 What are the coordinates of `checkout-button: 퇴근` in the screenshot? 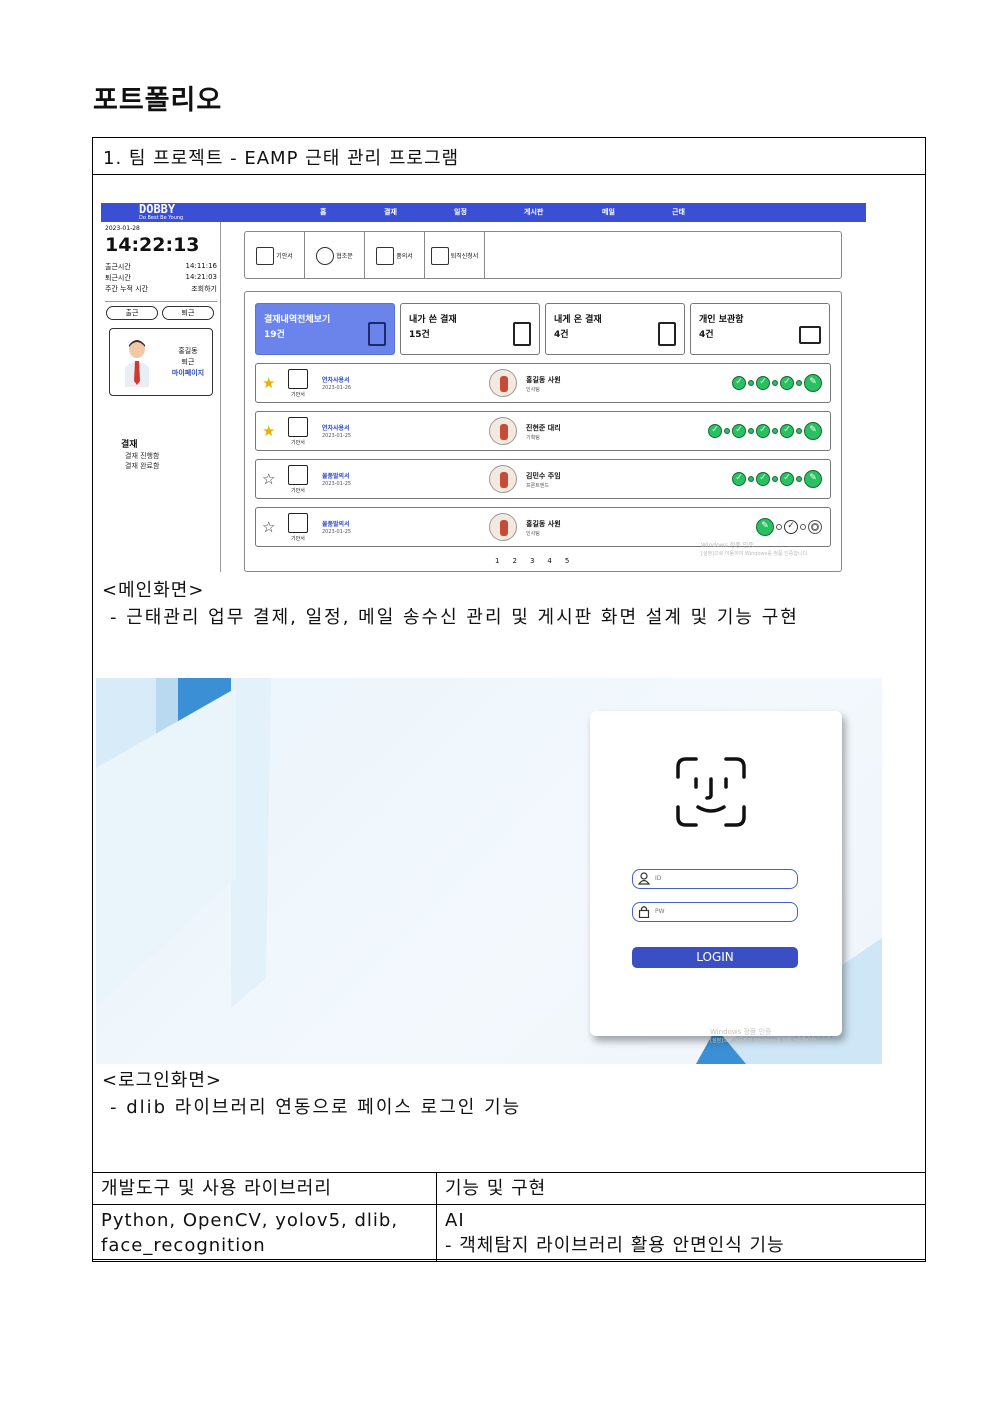 It's located at (188, 313).